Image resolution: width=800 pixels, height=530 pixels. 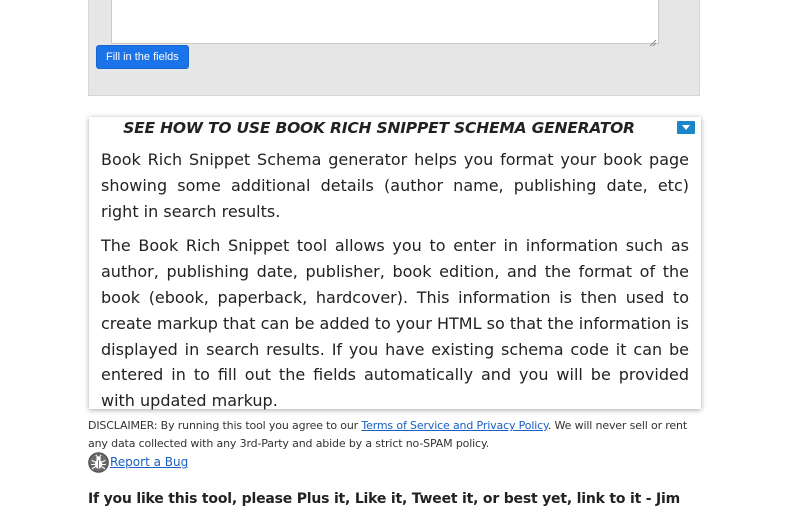 What do you see at coordinates (454, 425) in the screenshot?
I see `terms-privacy-link: Terms of Service and Privacy Policy` at bounding box center [454, 425].